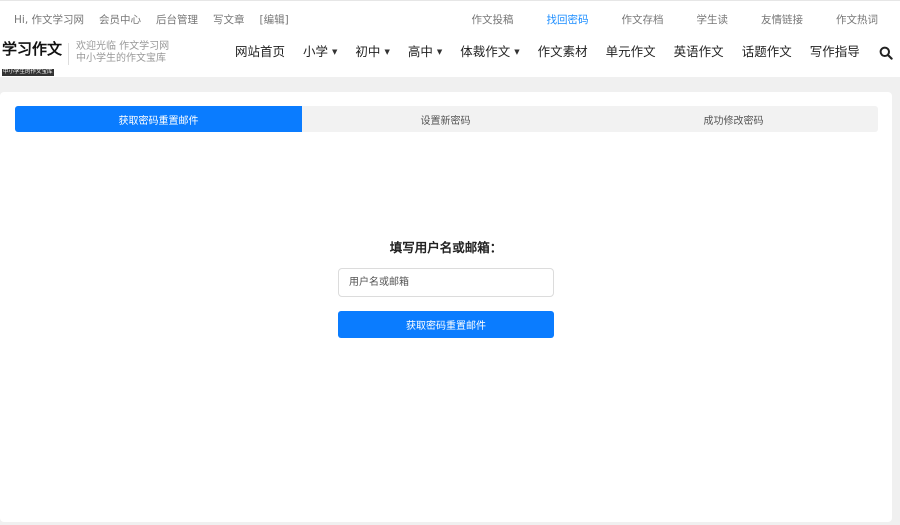 This screenshot has height=525, width=900. I want to click on slogan-line-2: 中小学生的作文宝库, so click(121, 58).